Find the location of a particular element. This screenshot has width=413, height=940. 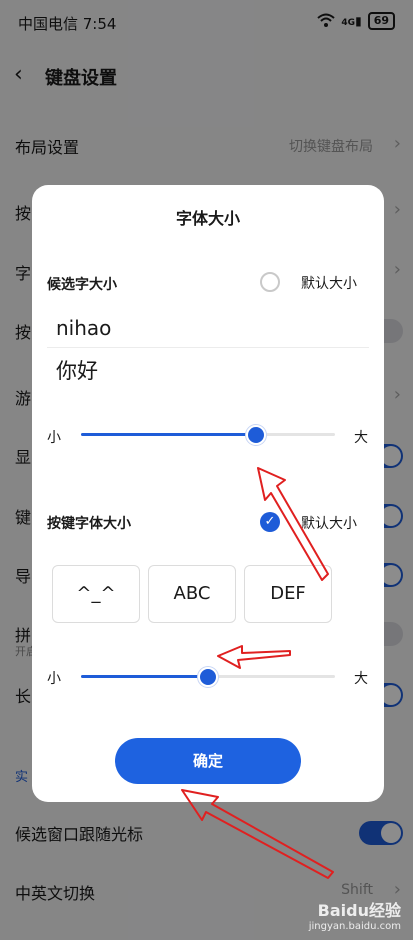

watermark-sub: jingyan.baidu.com is located at coordinates (354, 926).